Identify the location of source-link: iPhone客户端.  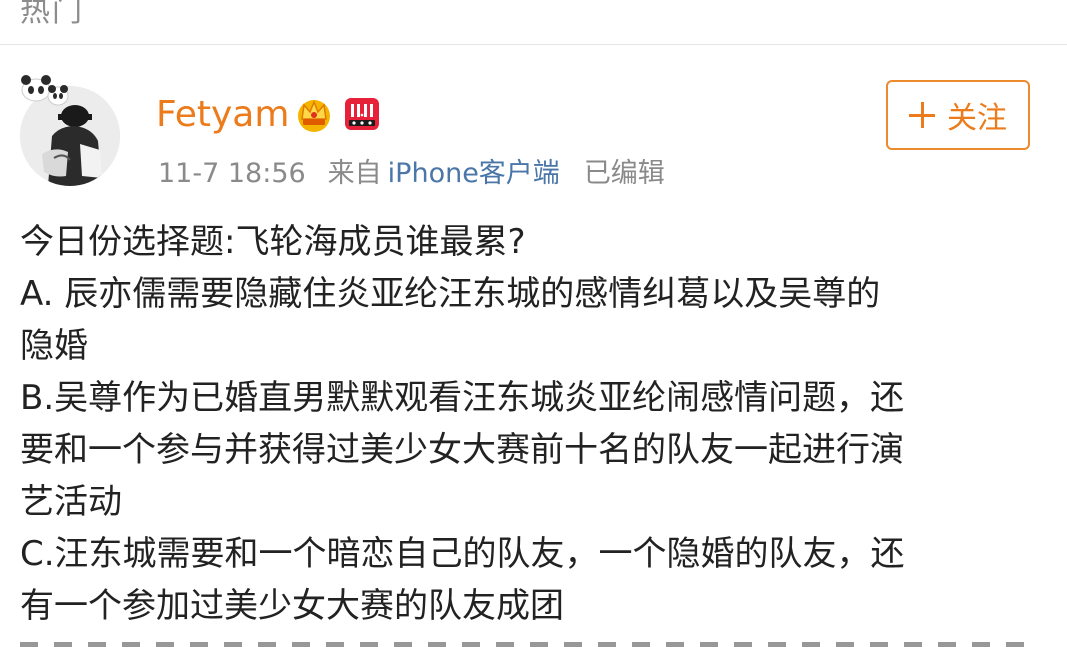
(474, 170).